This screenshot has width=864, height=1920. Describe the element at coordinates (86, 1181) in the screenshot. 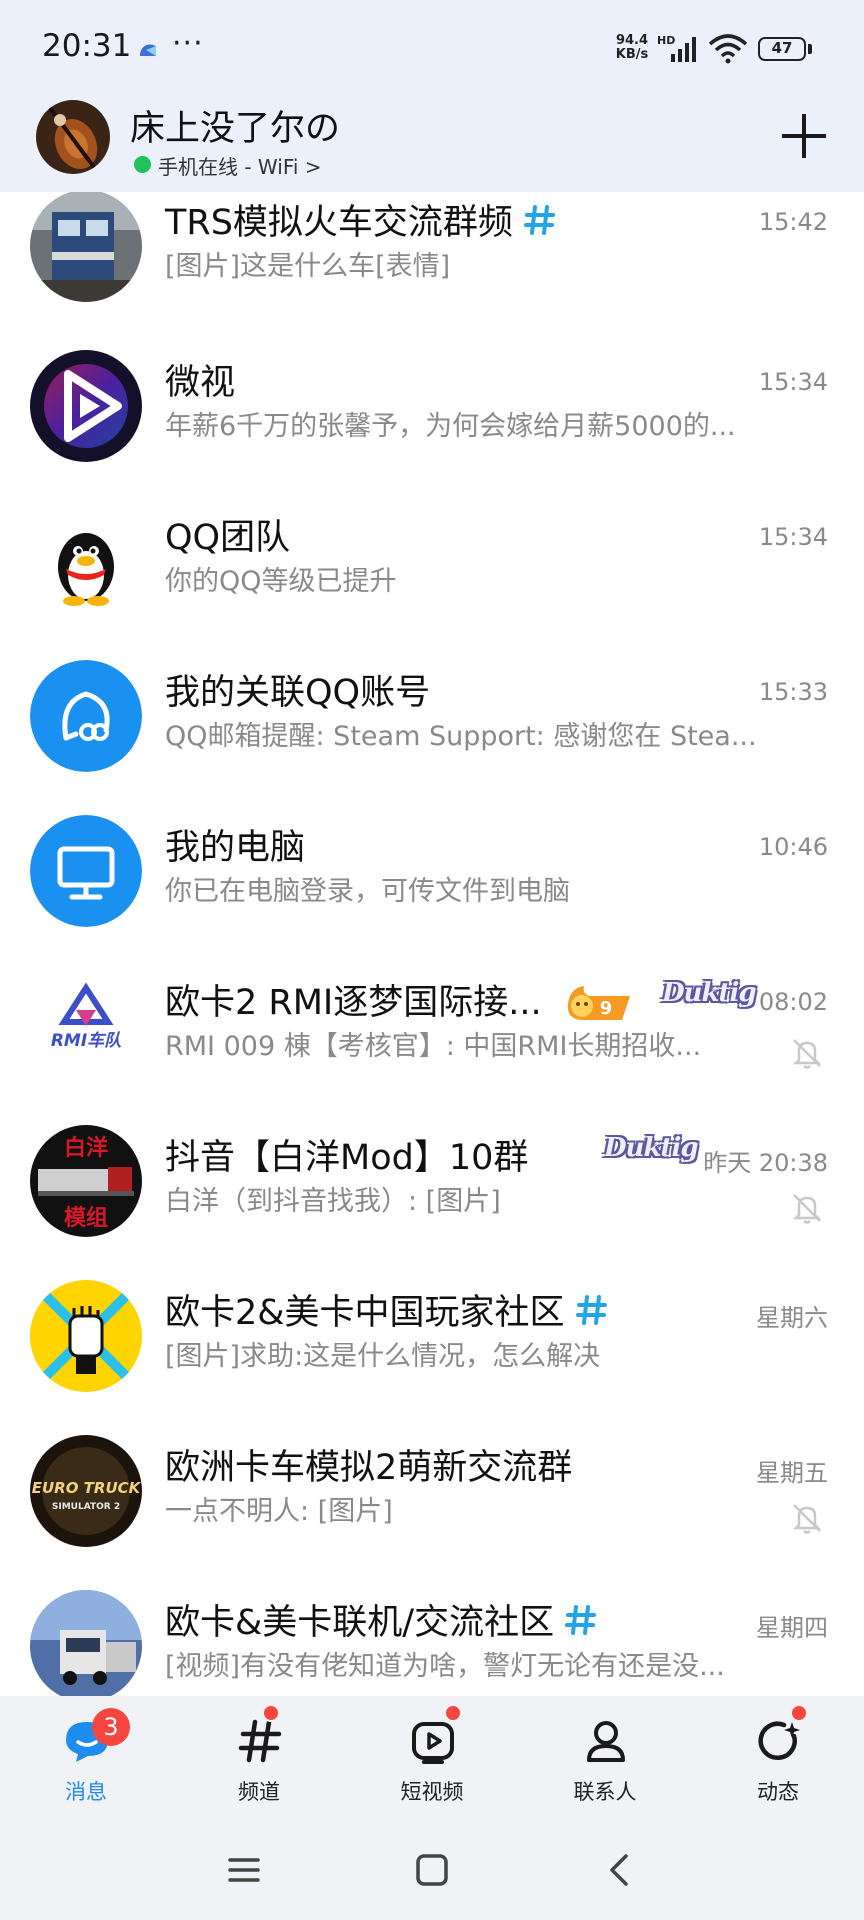

I see `chat-avatar: 白洋 模组` at that location.